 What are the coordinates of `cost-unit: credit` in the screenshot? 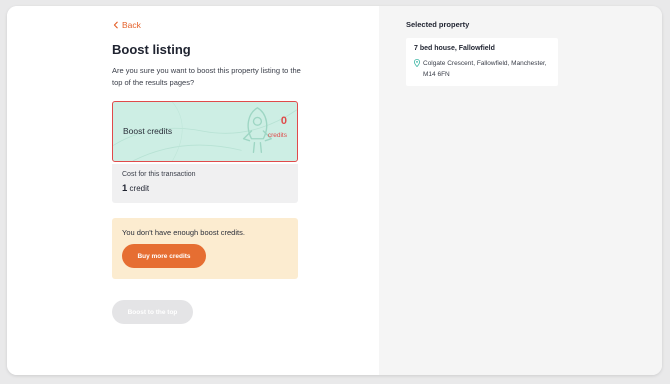 It's located at (139, 188).